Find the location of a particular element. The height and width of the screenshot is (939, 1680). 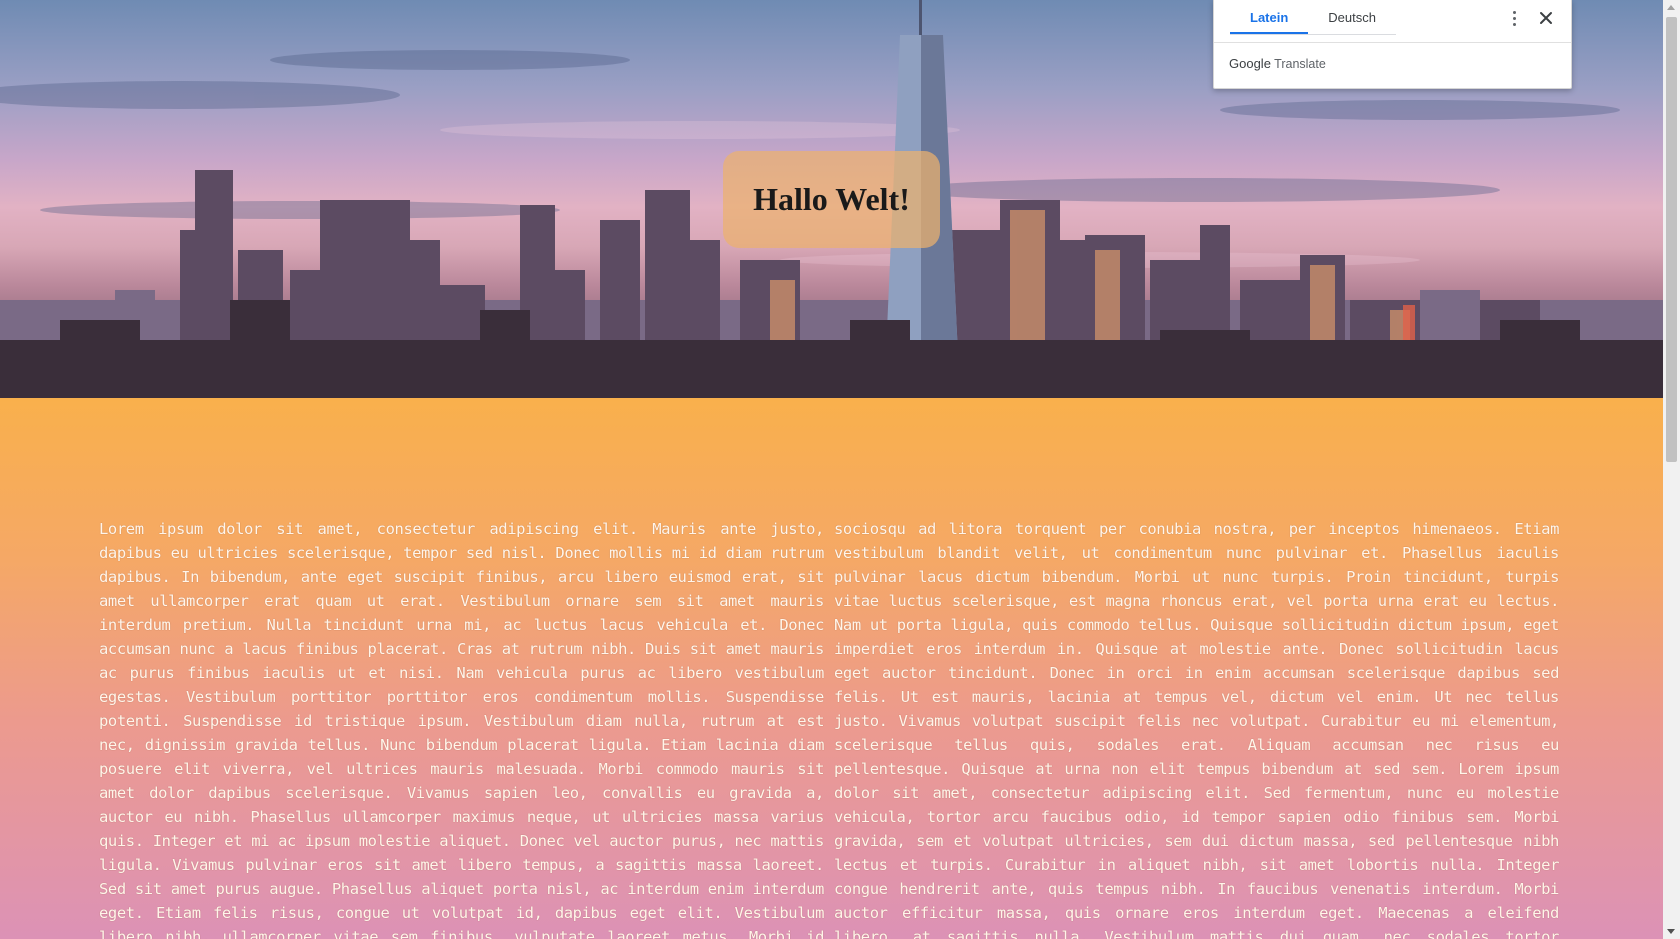

hero-title-box: Hallo Welt! is located at coordinates (831, 199).